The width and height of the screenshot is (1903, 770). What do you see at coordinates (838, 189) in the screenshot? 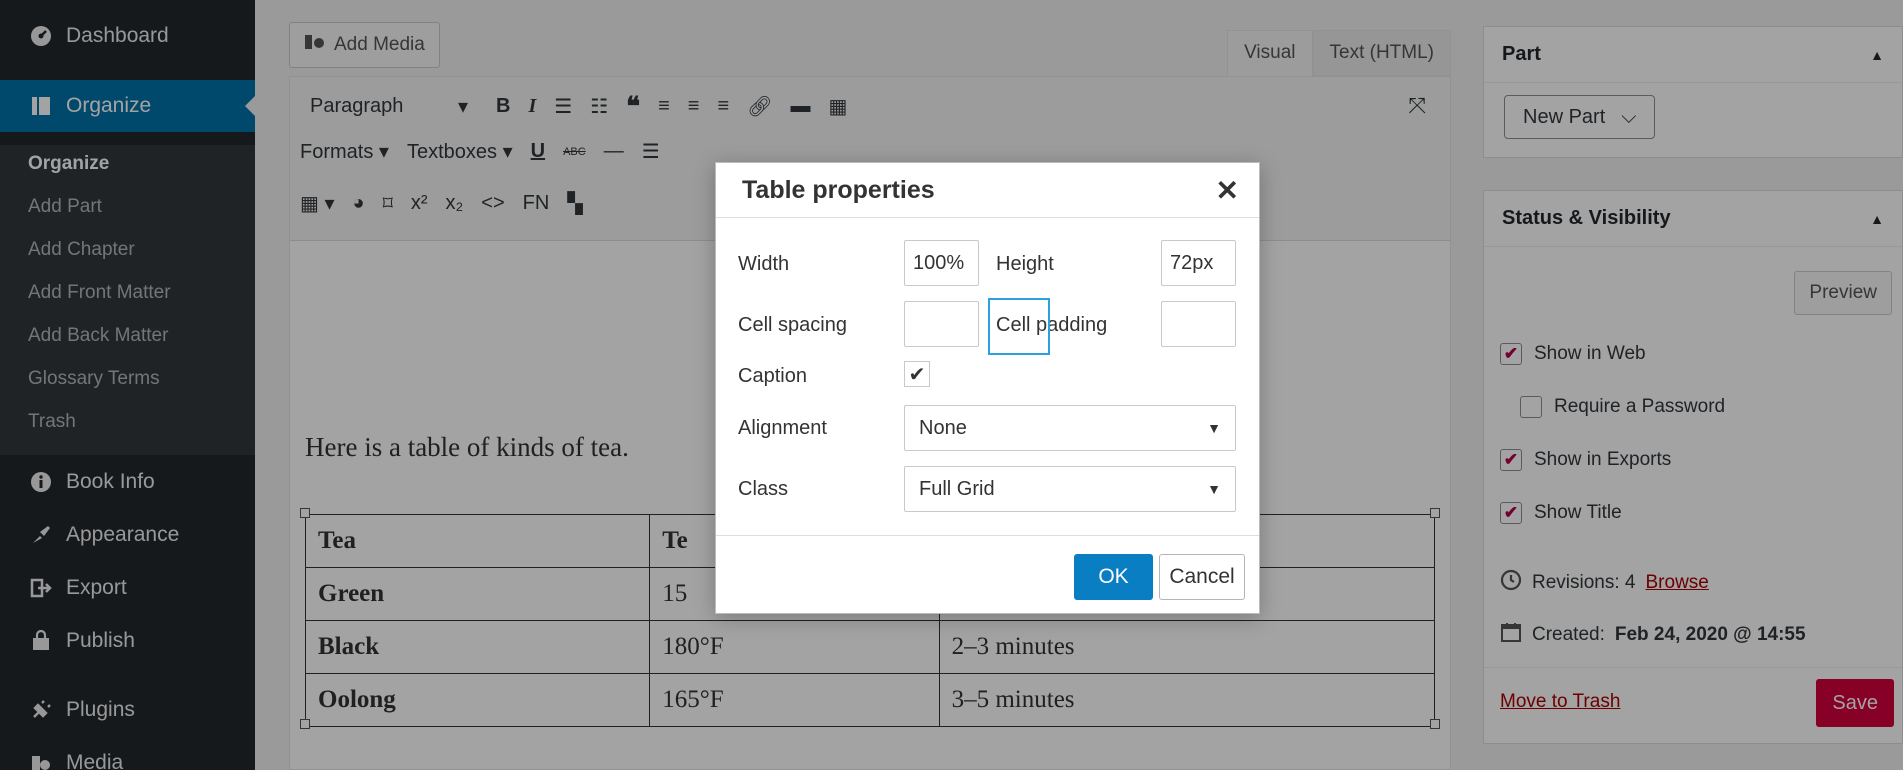
I see `dialog-title: Table properties` at bounding box center [838, 189].